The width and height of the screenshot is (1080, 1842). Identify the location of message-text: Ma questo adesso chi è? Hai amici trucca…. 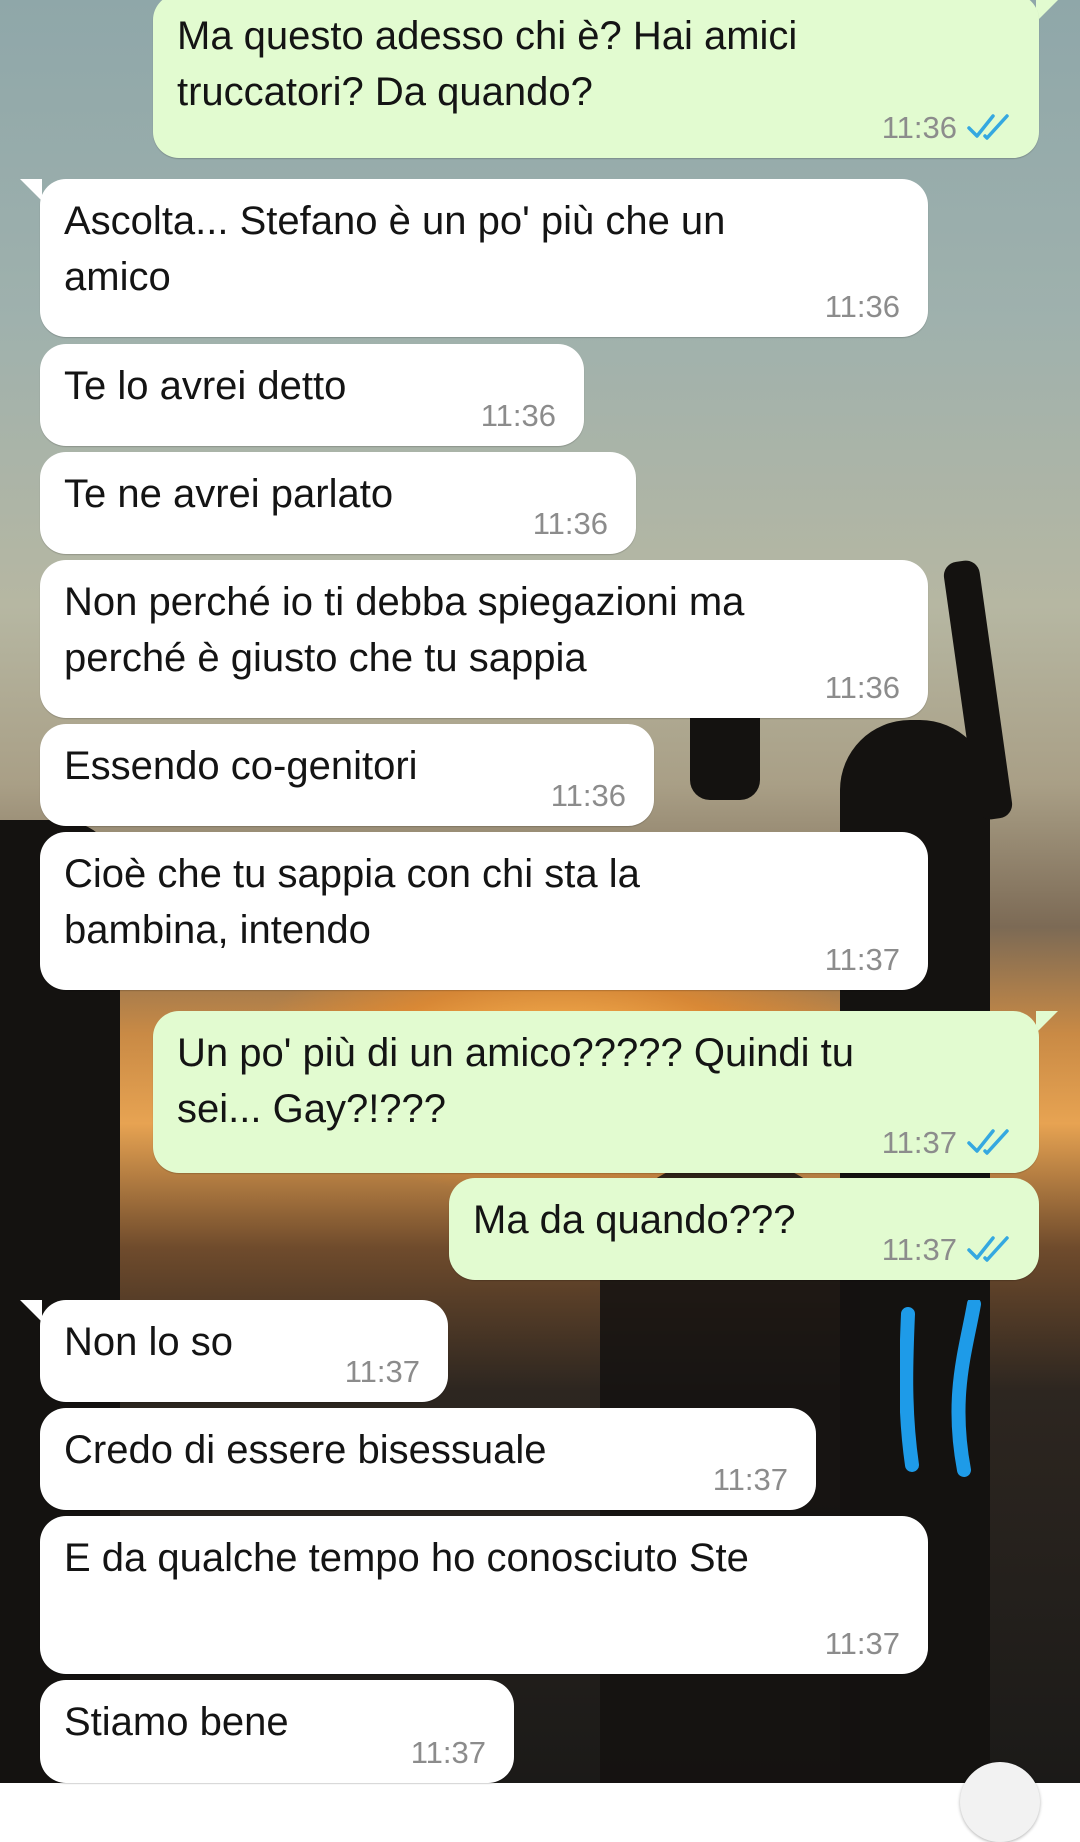
(487, 64).